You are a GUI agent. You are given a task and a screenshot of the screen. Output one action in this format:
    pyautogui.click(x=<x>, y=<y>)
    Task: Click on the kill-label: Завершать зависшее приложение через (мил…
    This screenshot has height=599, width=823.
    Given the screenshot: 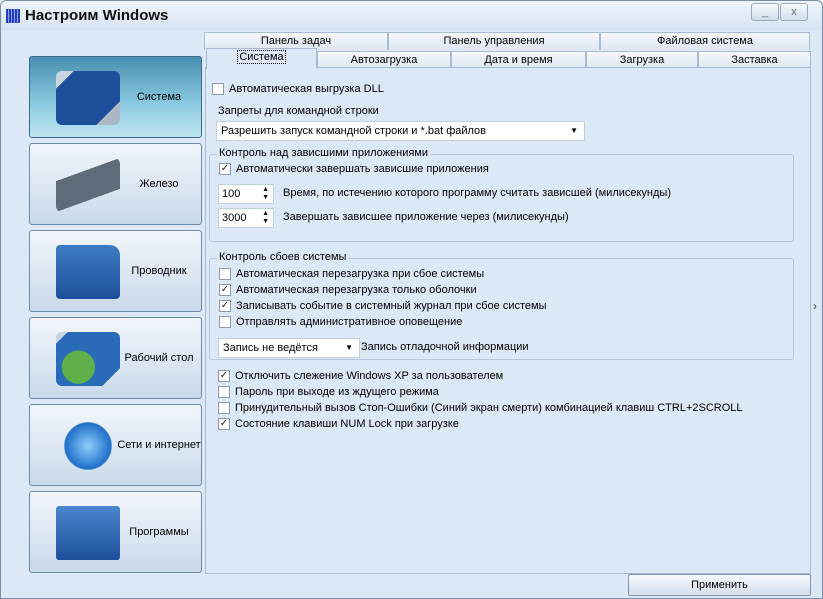 What is the action you would take?
    pyautogui.click(x=426, y=217)
    